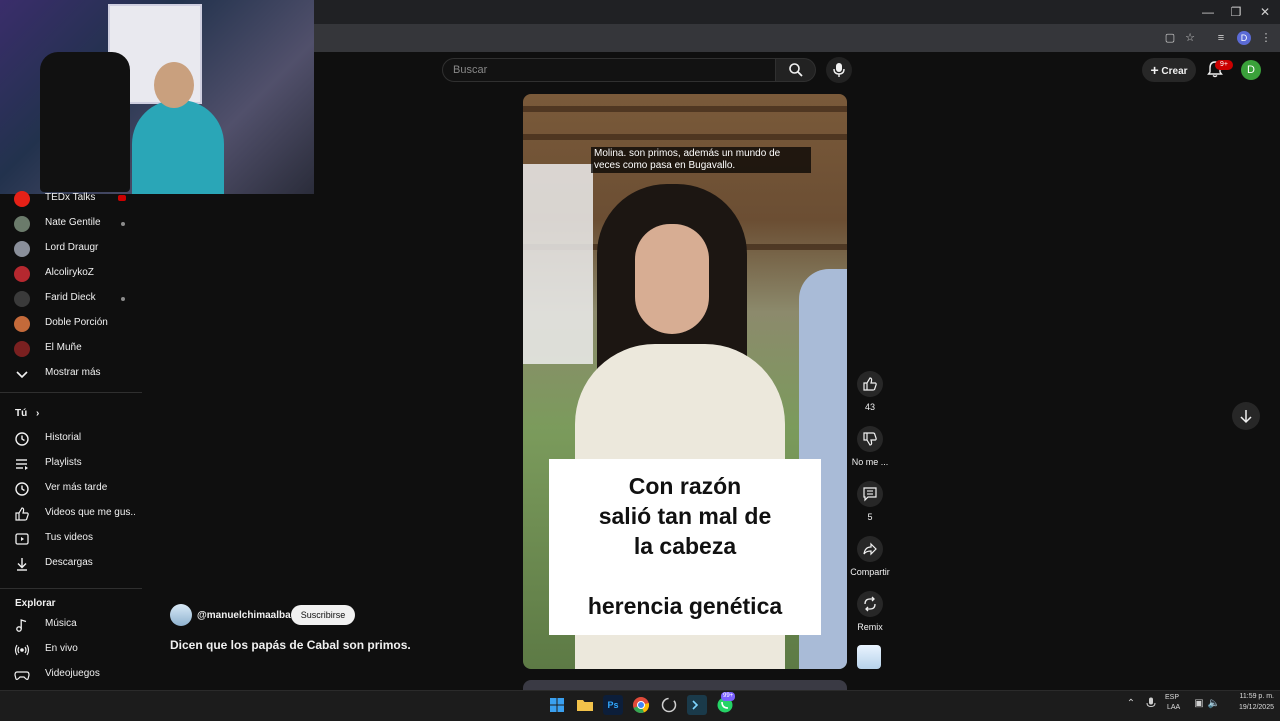  I want to click on volume-icon: 🔈, so click(1214, 704).